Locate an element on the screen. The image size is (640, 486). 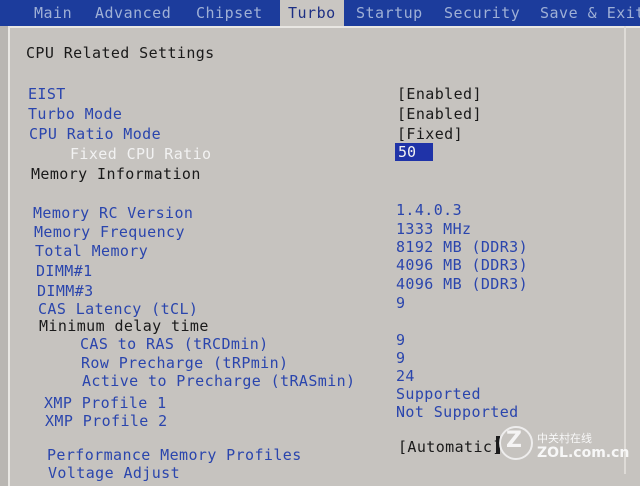
performance-memory-profiles-value: [Automatic] is located at coordinates (450, 447).